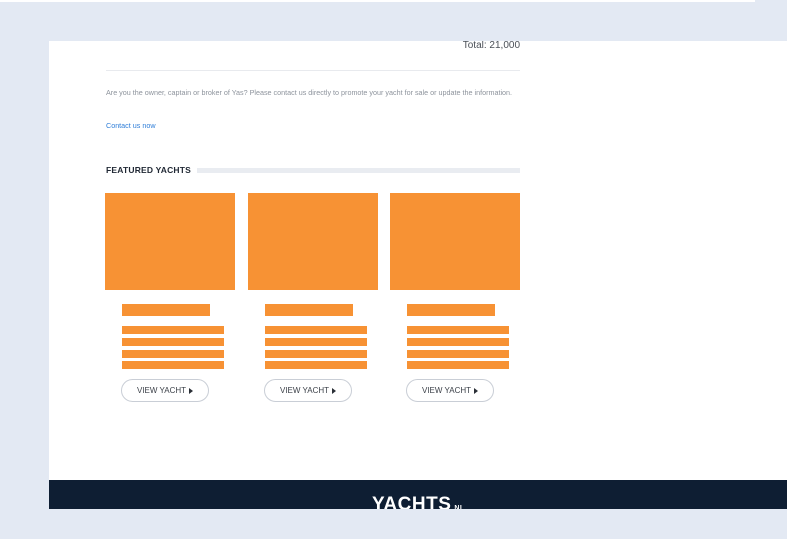  I want to click on total-count: Total: 21,000, so click(491, 46).